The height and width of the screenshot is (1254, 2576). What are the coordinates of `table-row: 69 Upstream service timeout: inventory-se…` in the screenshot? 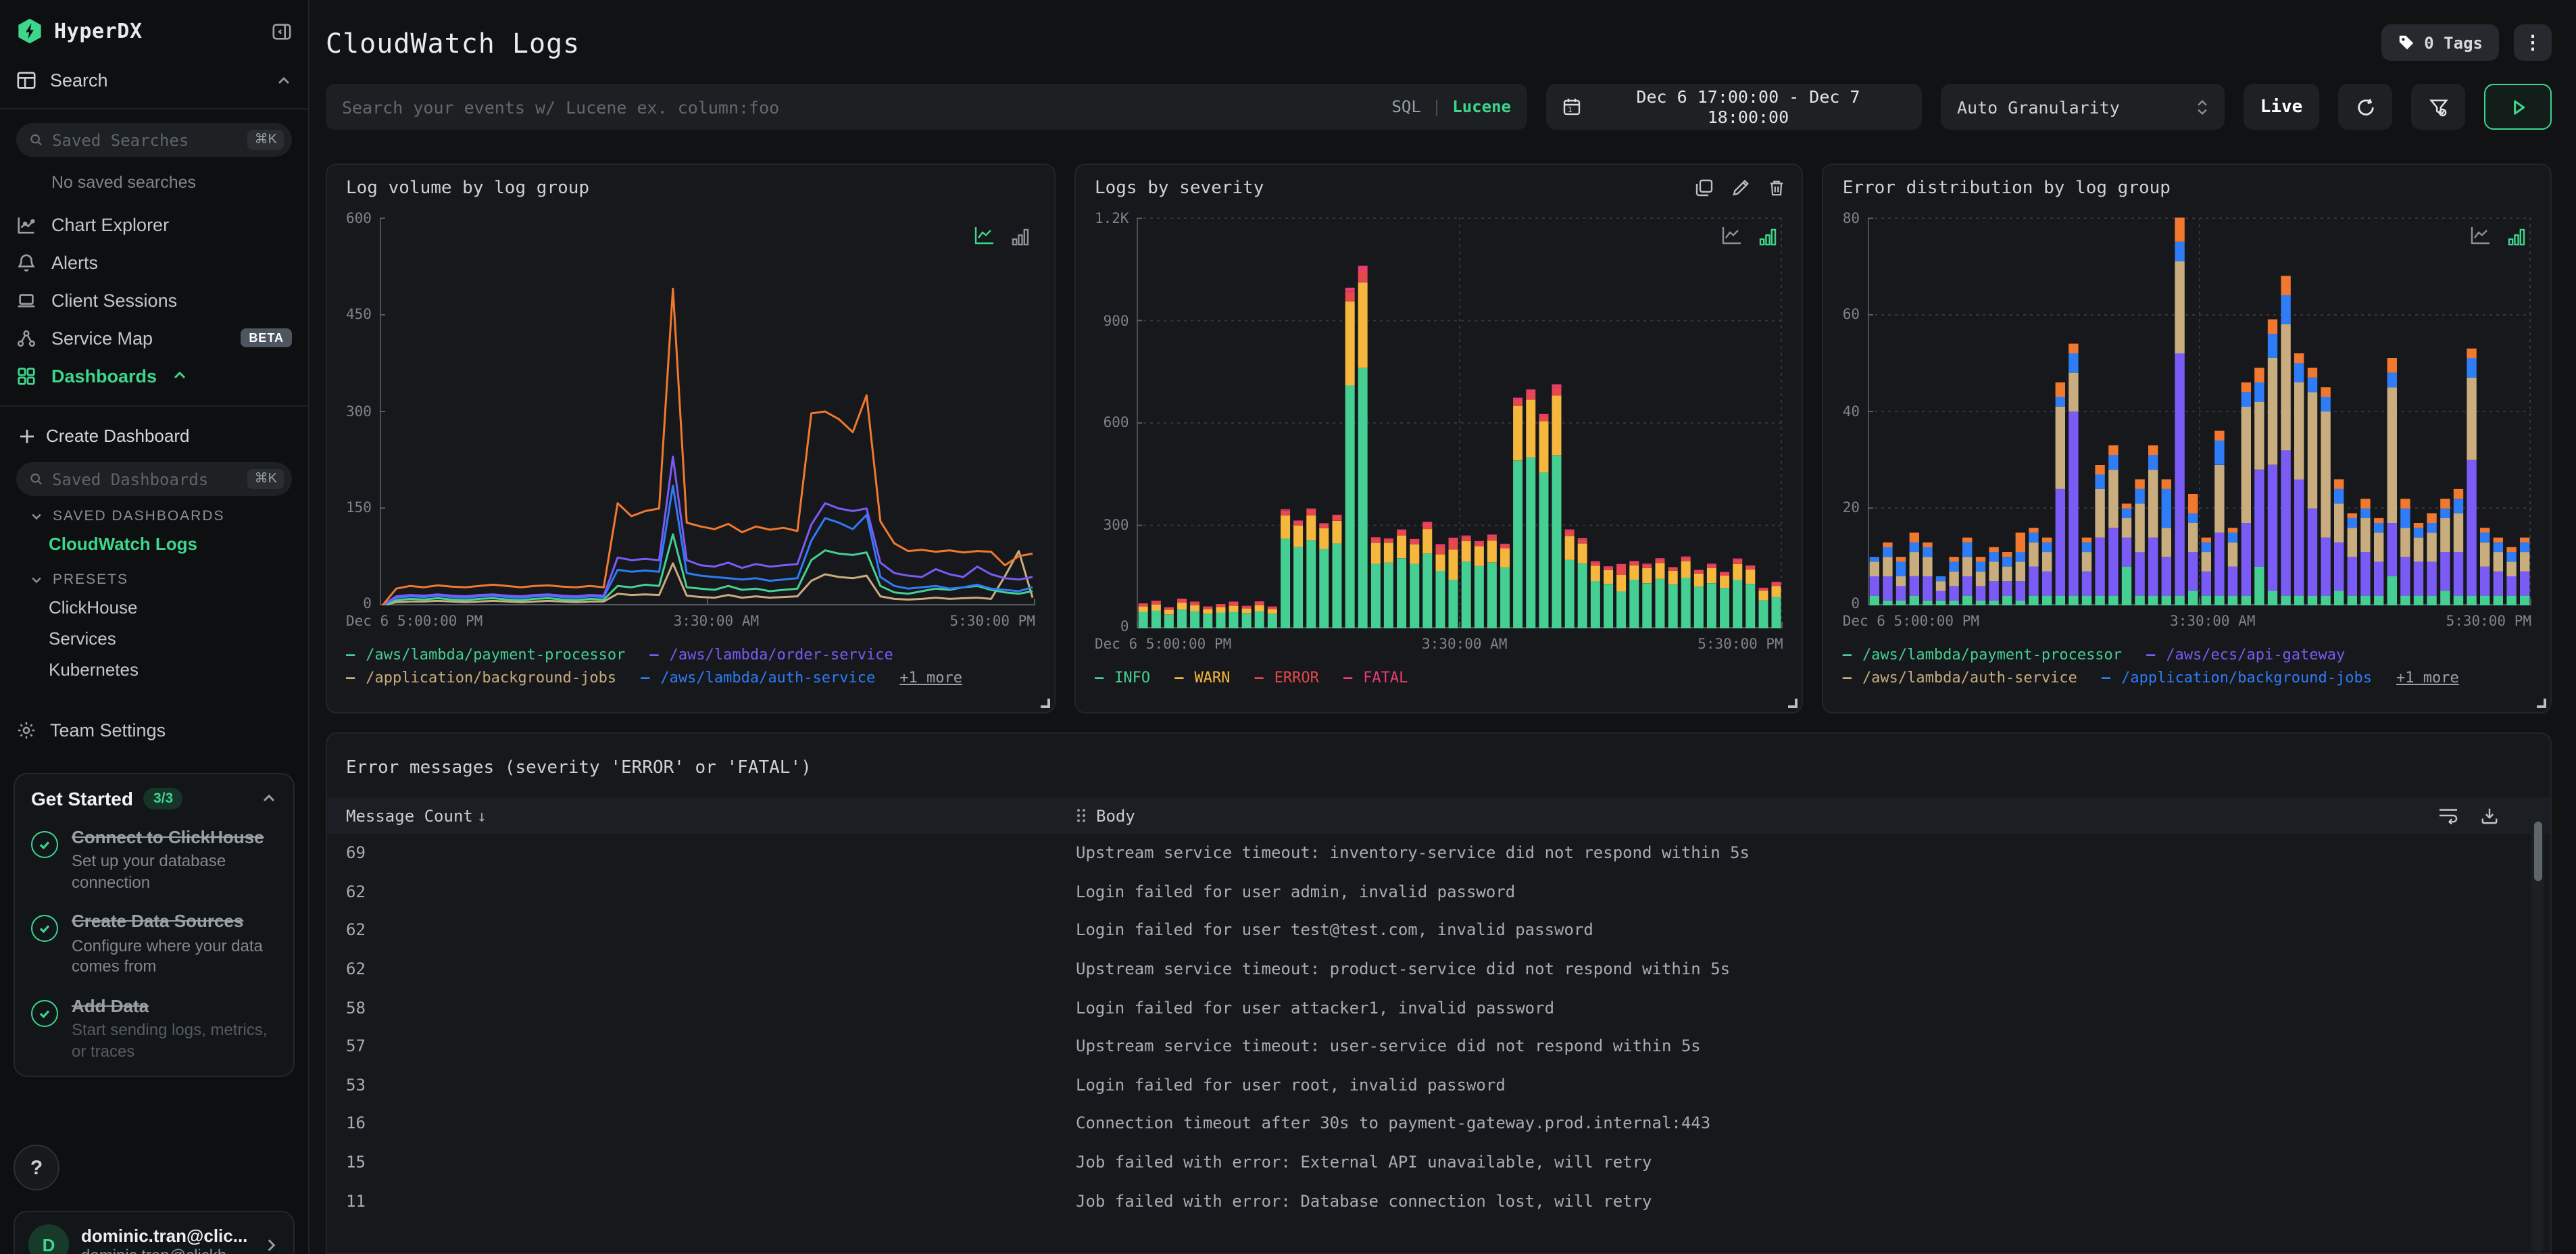 It's located at (1439, 853).